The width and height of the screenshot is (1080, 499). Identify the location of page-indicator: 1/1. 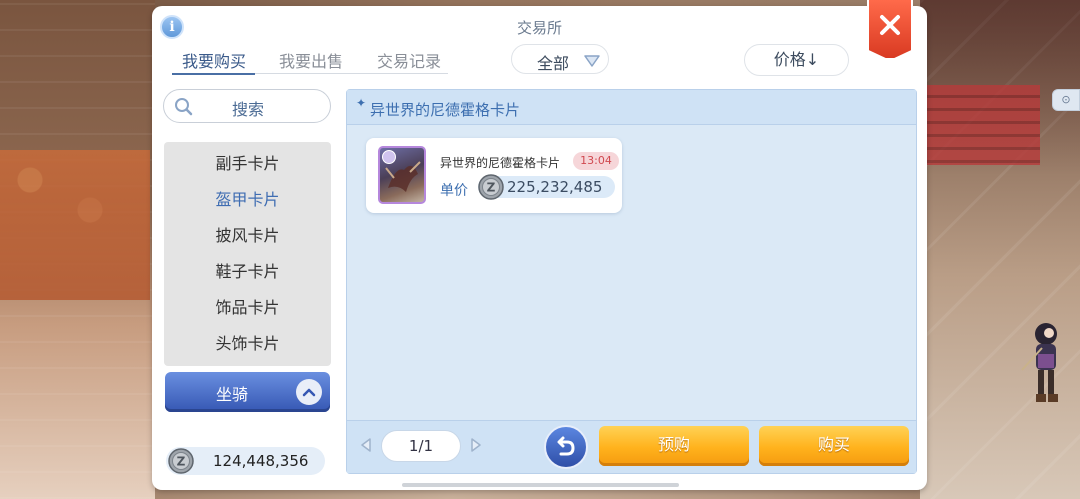
(421, 446).